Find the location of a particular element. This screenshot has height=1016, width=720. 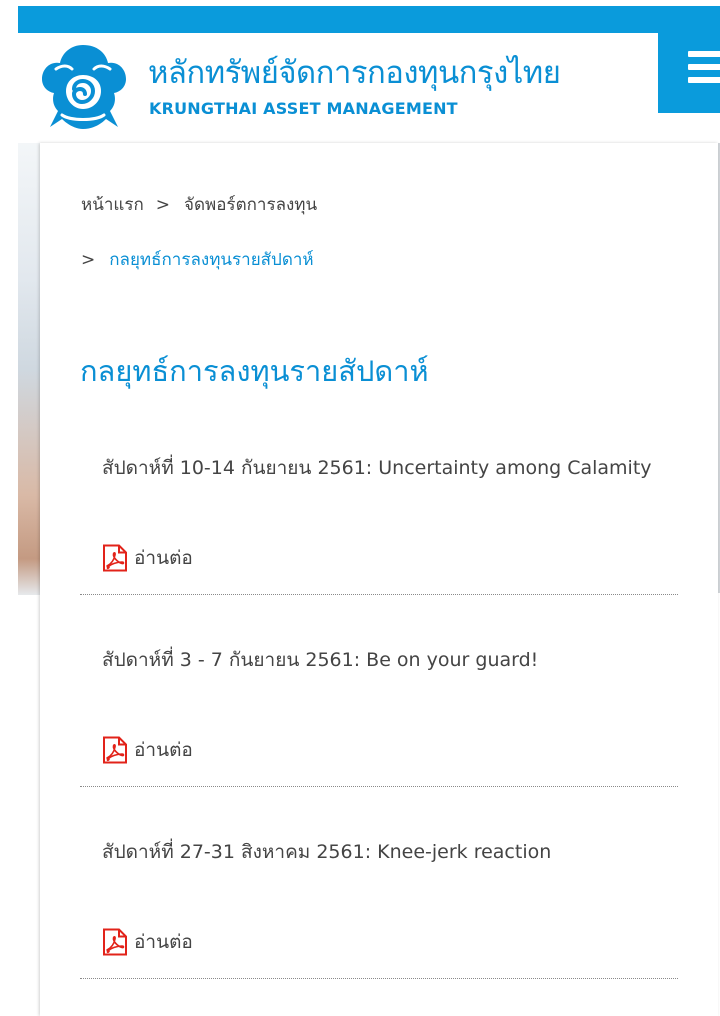

menu-bar-top is located at coordinates (704, 54).